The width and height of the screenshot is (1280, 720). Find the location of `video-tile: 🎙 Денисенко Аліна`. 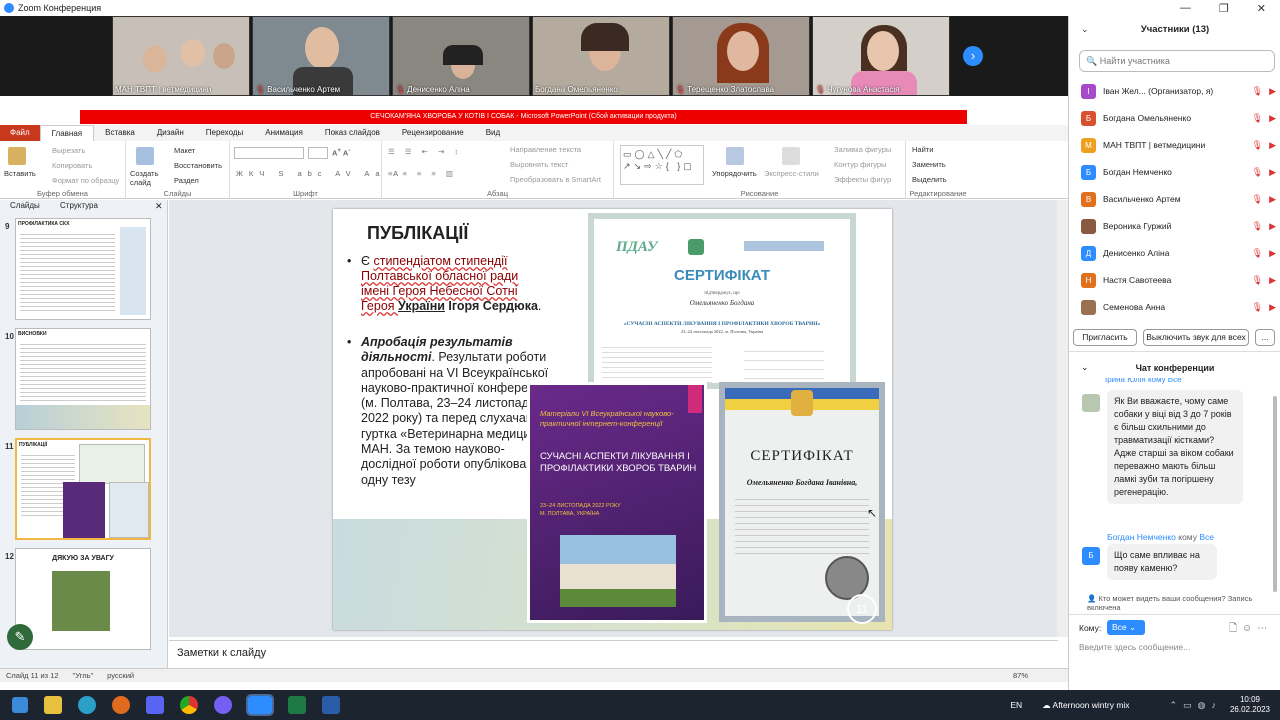

video-tile: 🎙 Денисенко Аліна is located at coordinates (461, 56).